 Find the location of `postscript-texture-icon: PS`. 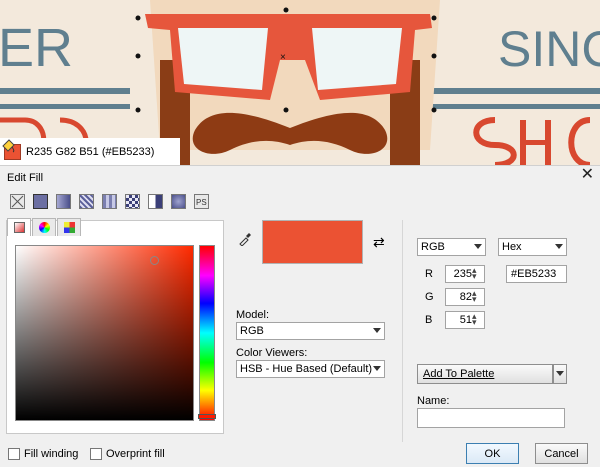

postscript-texture-icon: PS is located at coordinates (201, 201).